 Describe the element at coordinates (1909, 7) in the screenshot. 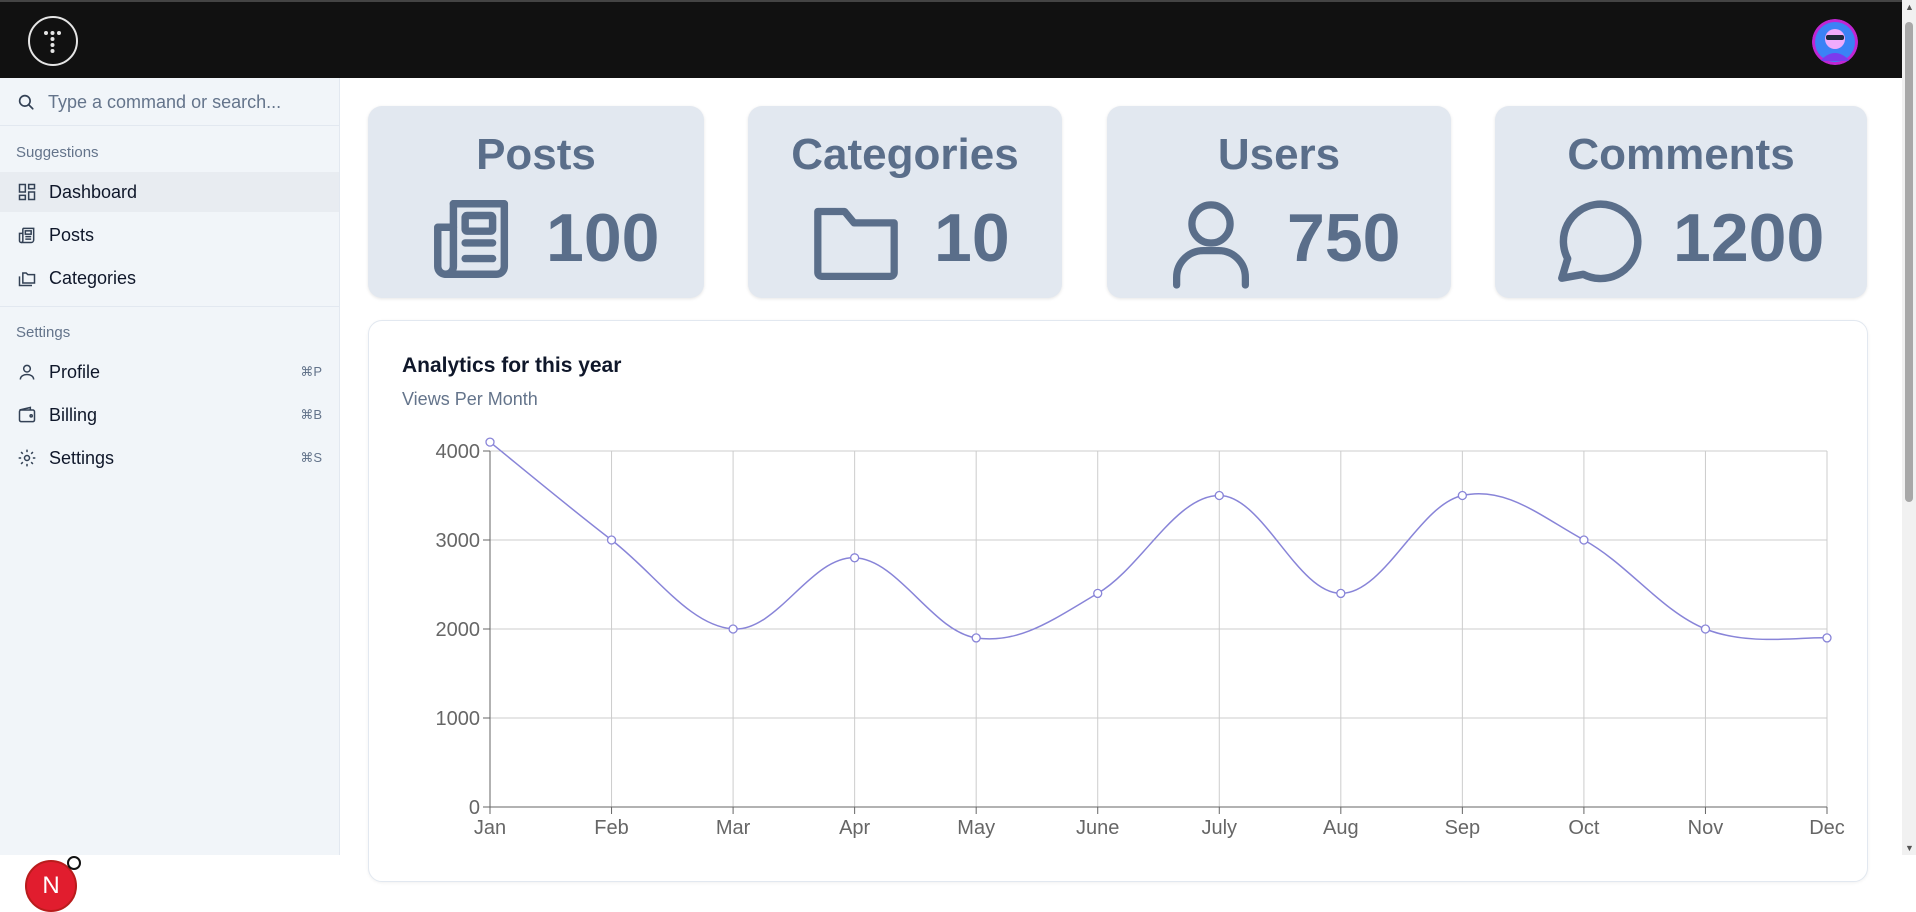

I see `scroll-up-arrow-icon: ▲` at that location.